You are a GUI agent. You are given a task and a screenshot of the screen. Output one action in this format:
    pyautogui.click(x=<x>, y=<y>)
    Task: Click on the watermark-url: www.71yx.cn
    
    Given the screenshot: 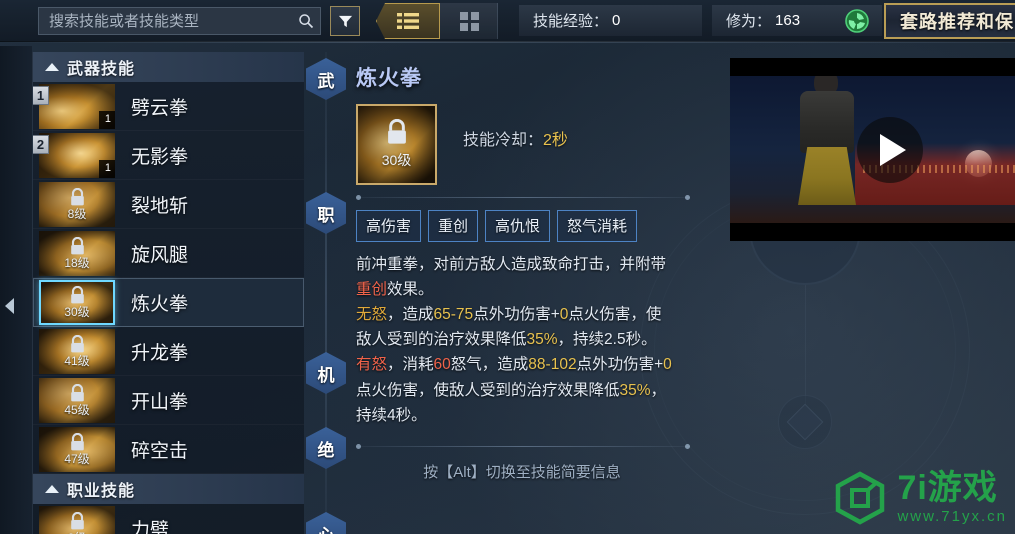 What is the action you would take?
    pyautogui.click(x=952, y=516)
    